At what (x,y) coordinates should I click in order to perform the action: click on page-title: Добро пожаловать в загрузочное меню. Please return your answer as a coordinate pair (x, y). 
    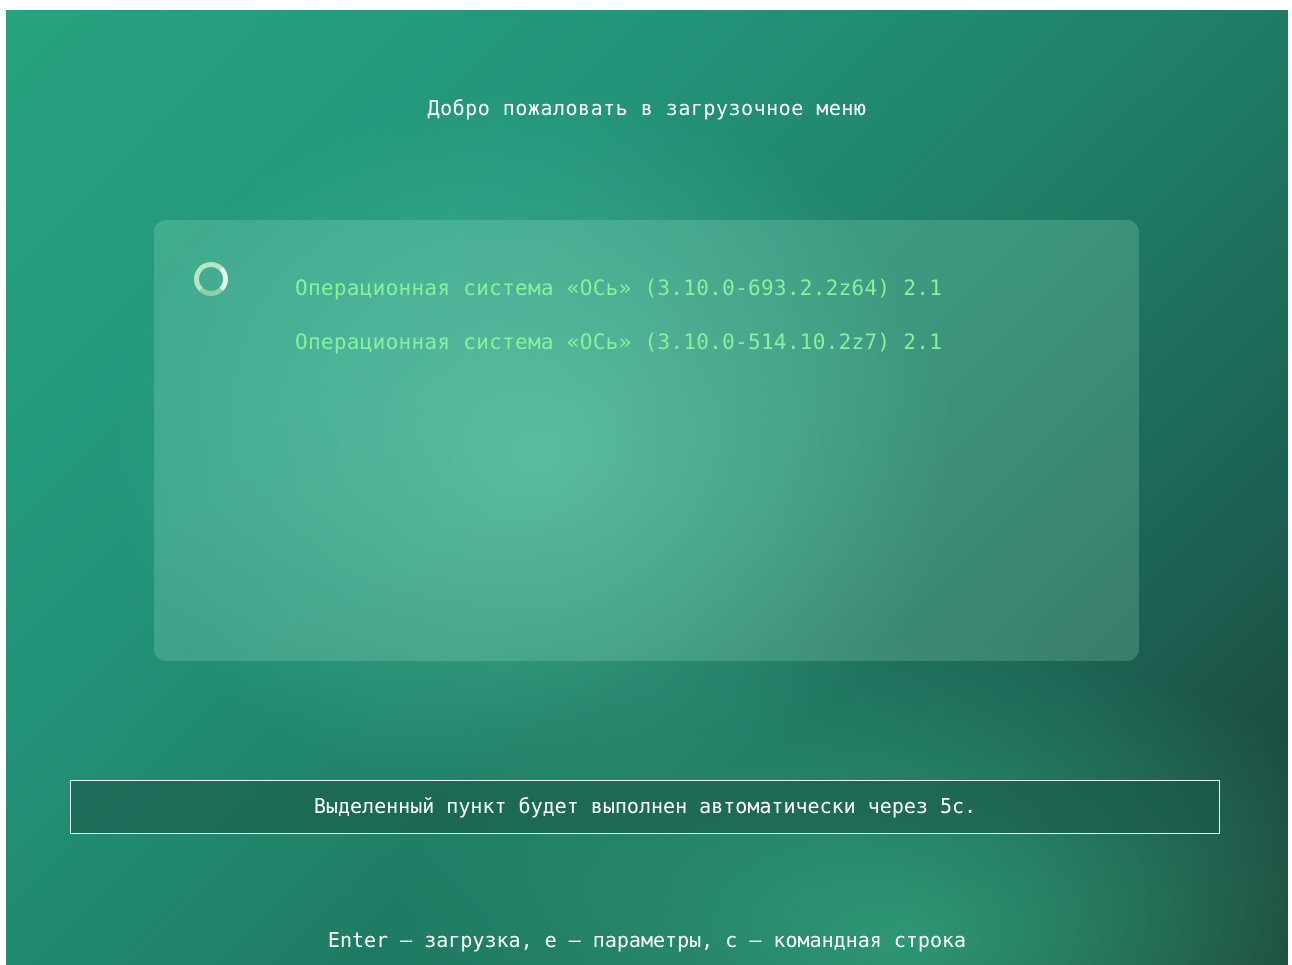
    Looking at the image, I should click on (647, 108).